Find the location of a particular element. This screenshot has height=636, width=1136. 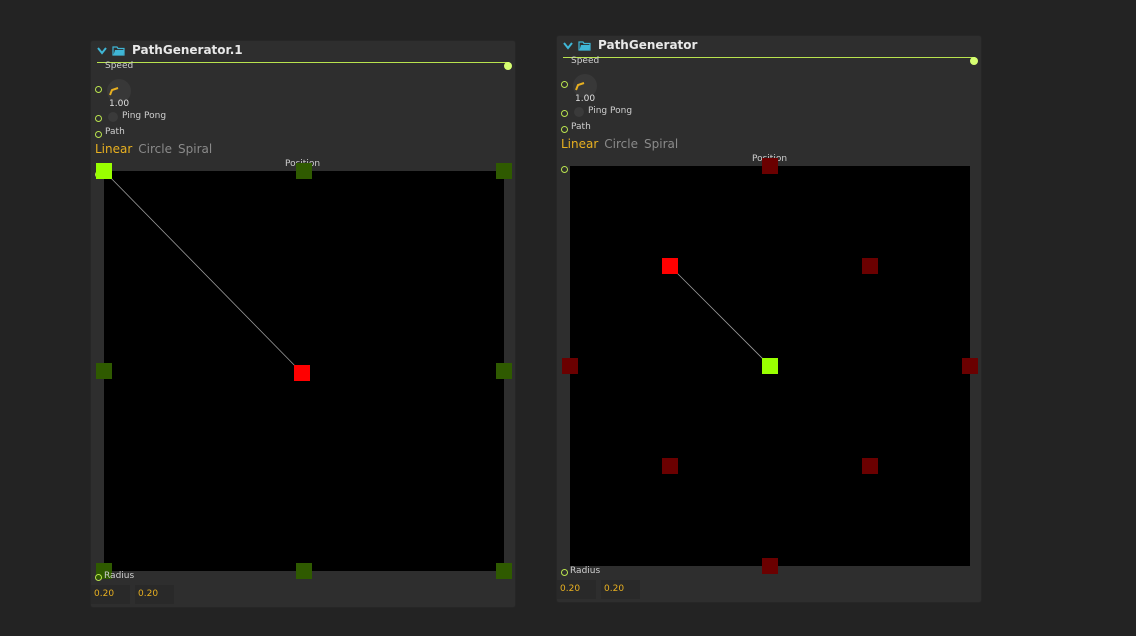

node-header: PathGenerator.1 is located at coordinates (303, 51).